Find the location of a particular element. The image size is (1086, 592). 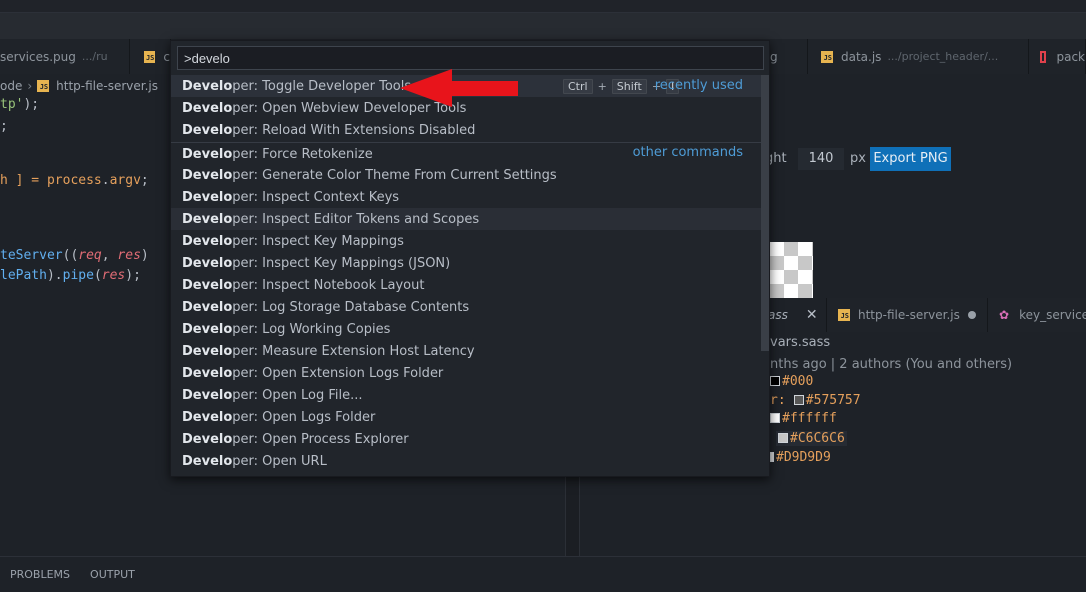

tab-package: pack is located at coordinates (1058, 56).